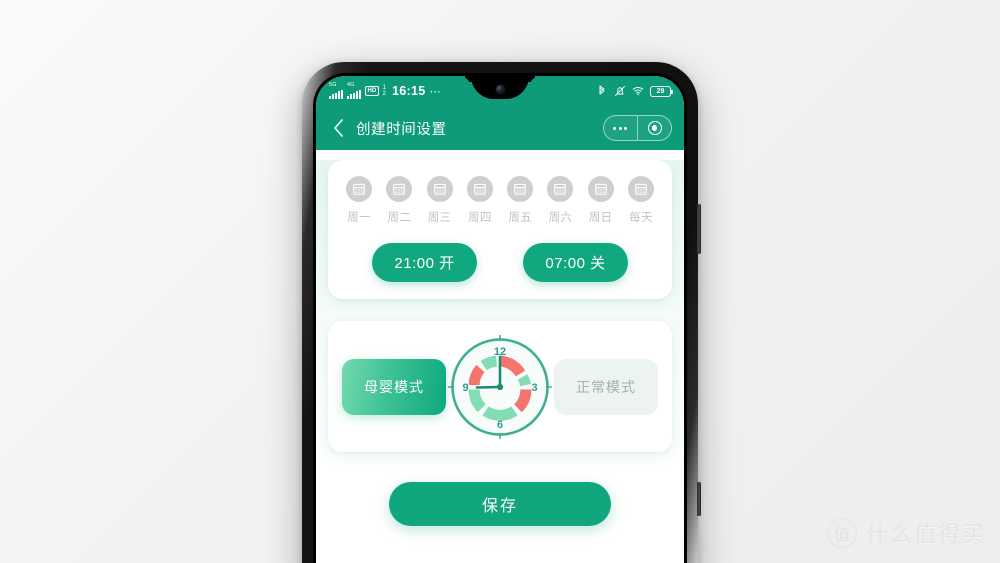 The height and width of the screenshot is (563, 1000). What do you see at coordinates (620, 91) in the screenshot?
I see `bell-muted-icon` at bounding box center [620, 91].